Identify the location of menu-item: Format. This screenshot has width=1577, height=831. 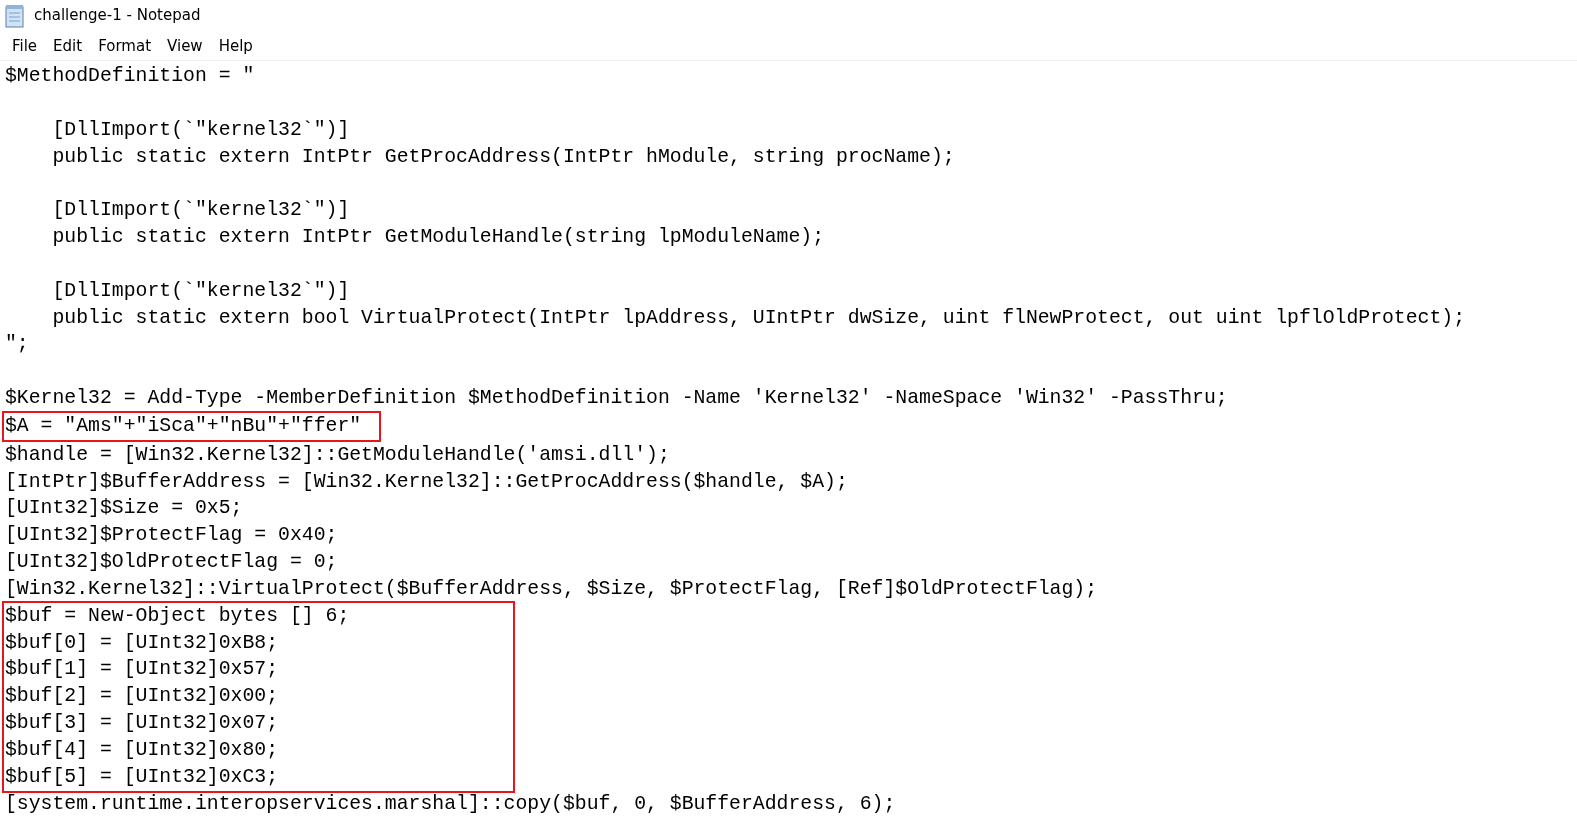
(125, 45).